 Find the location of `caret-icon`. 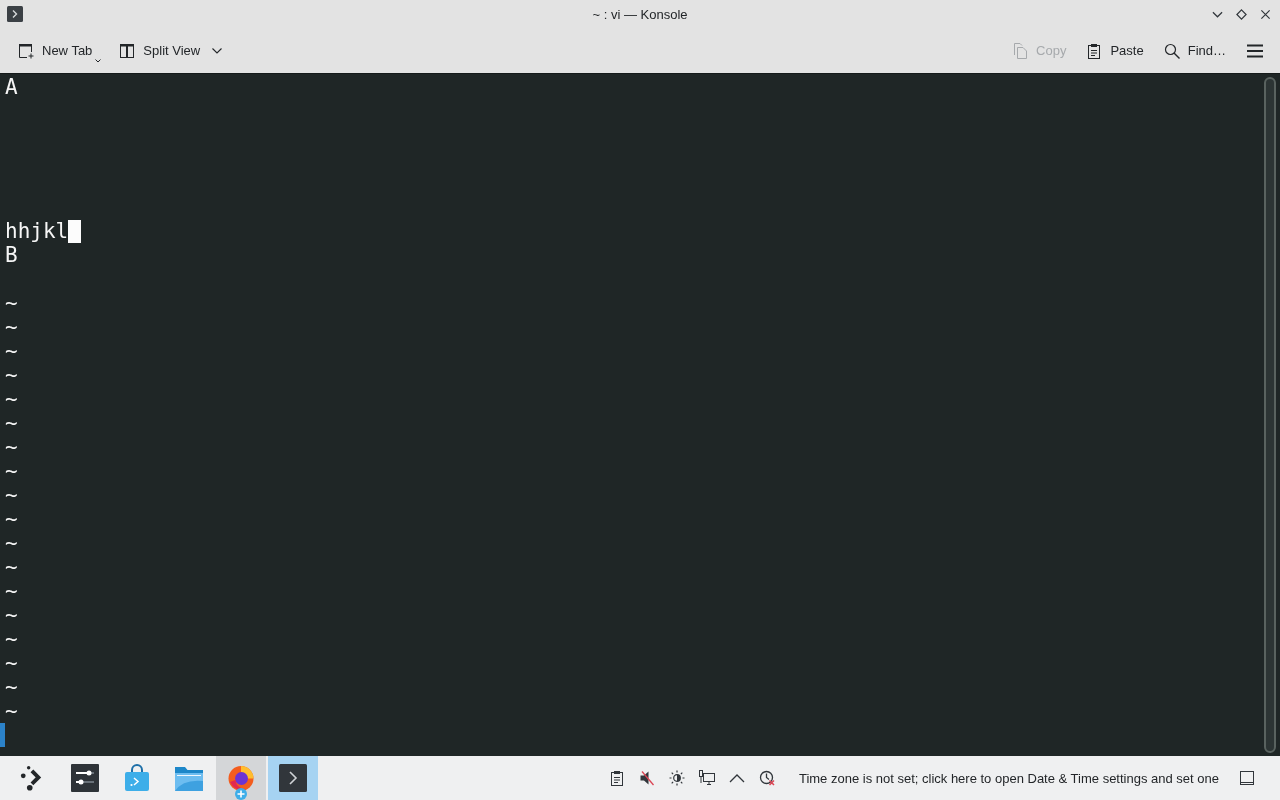

caret-icon is located at coordinates (98, 60).